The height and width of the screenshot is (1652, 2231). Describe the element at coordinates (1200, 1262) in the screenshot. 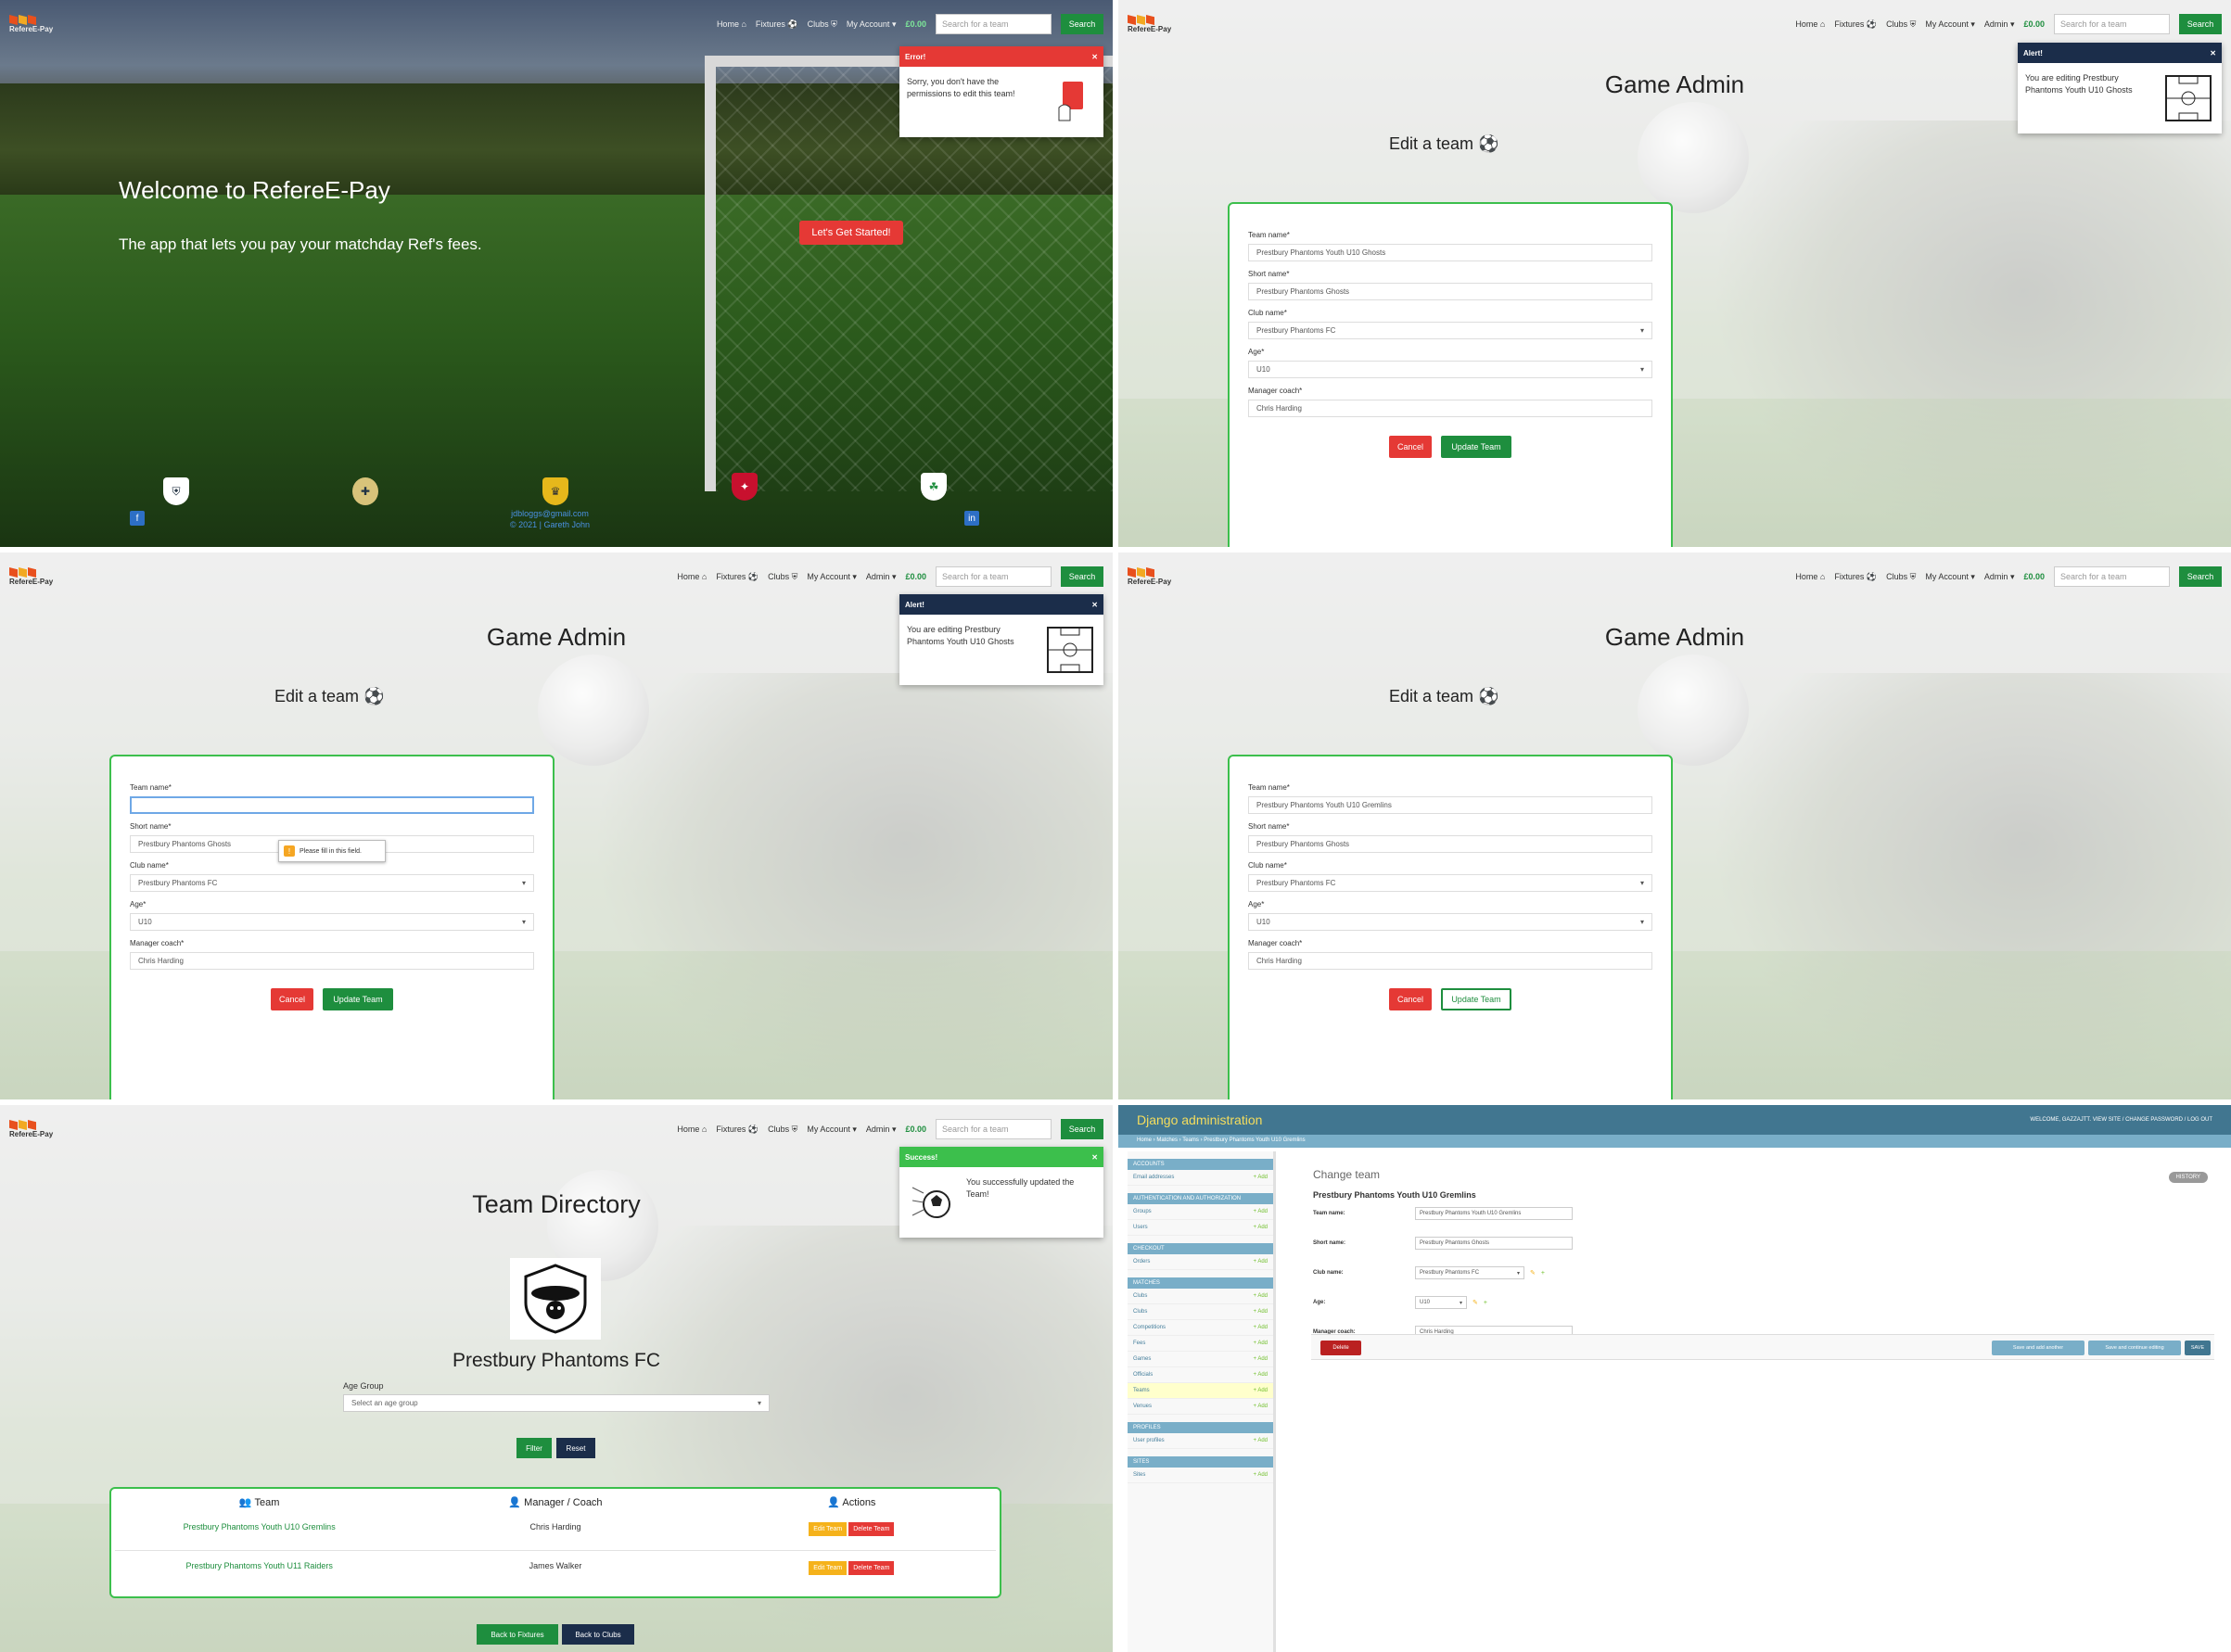

I see `sidebar-item: Orders + Add` at that location.